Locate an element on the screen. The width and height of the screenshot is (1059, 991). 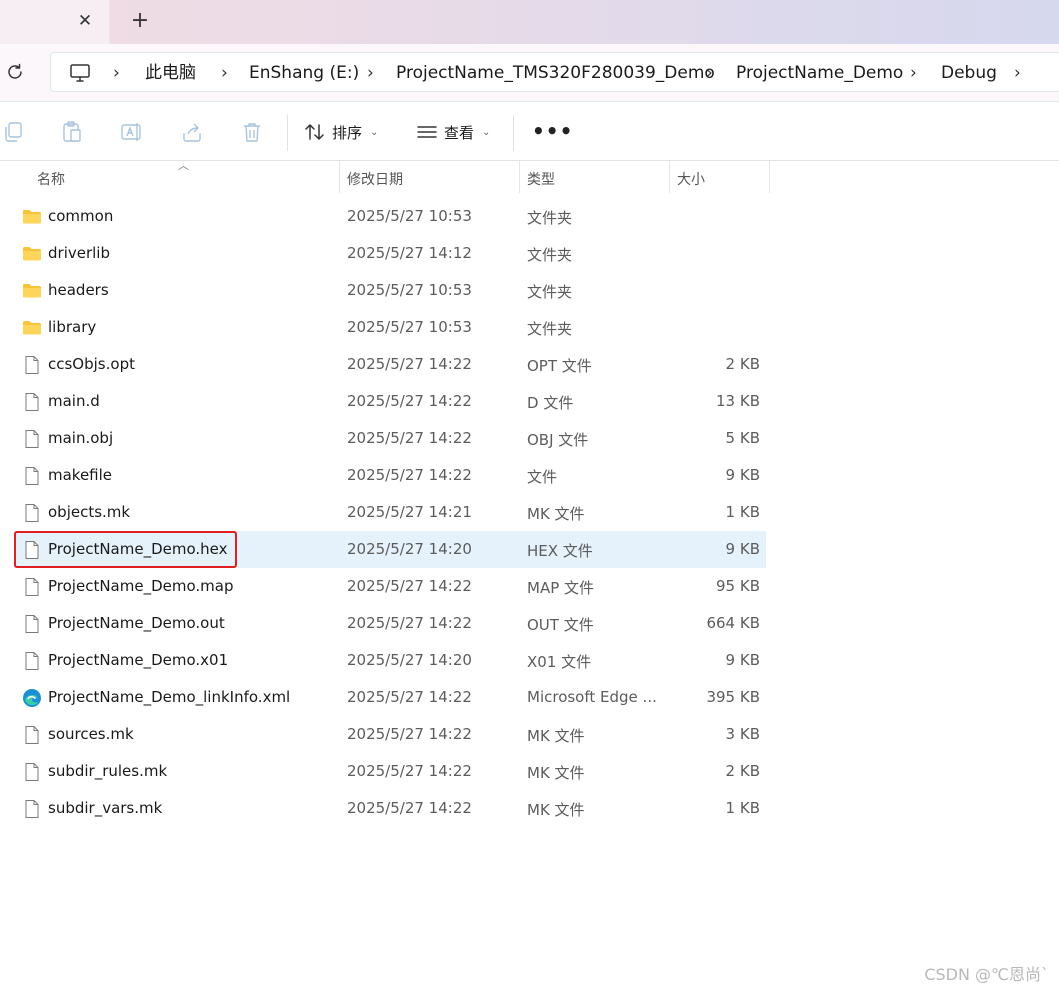
file-row: sources.mk 2025/5/27 14:22 MK 文件 3 KB is located at coordinates (390, 734).